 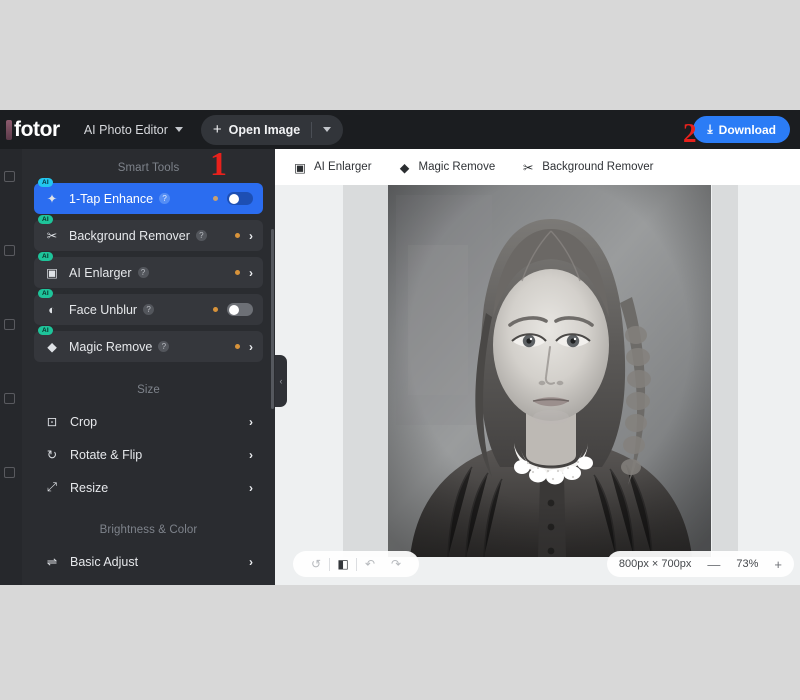 What do you see at coordinates (587, 167) in the screenshot?
I see `canvas-tool-background-remover: ✂ Background Remover` at bounding box center [587, 167].